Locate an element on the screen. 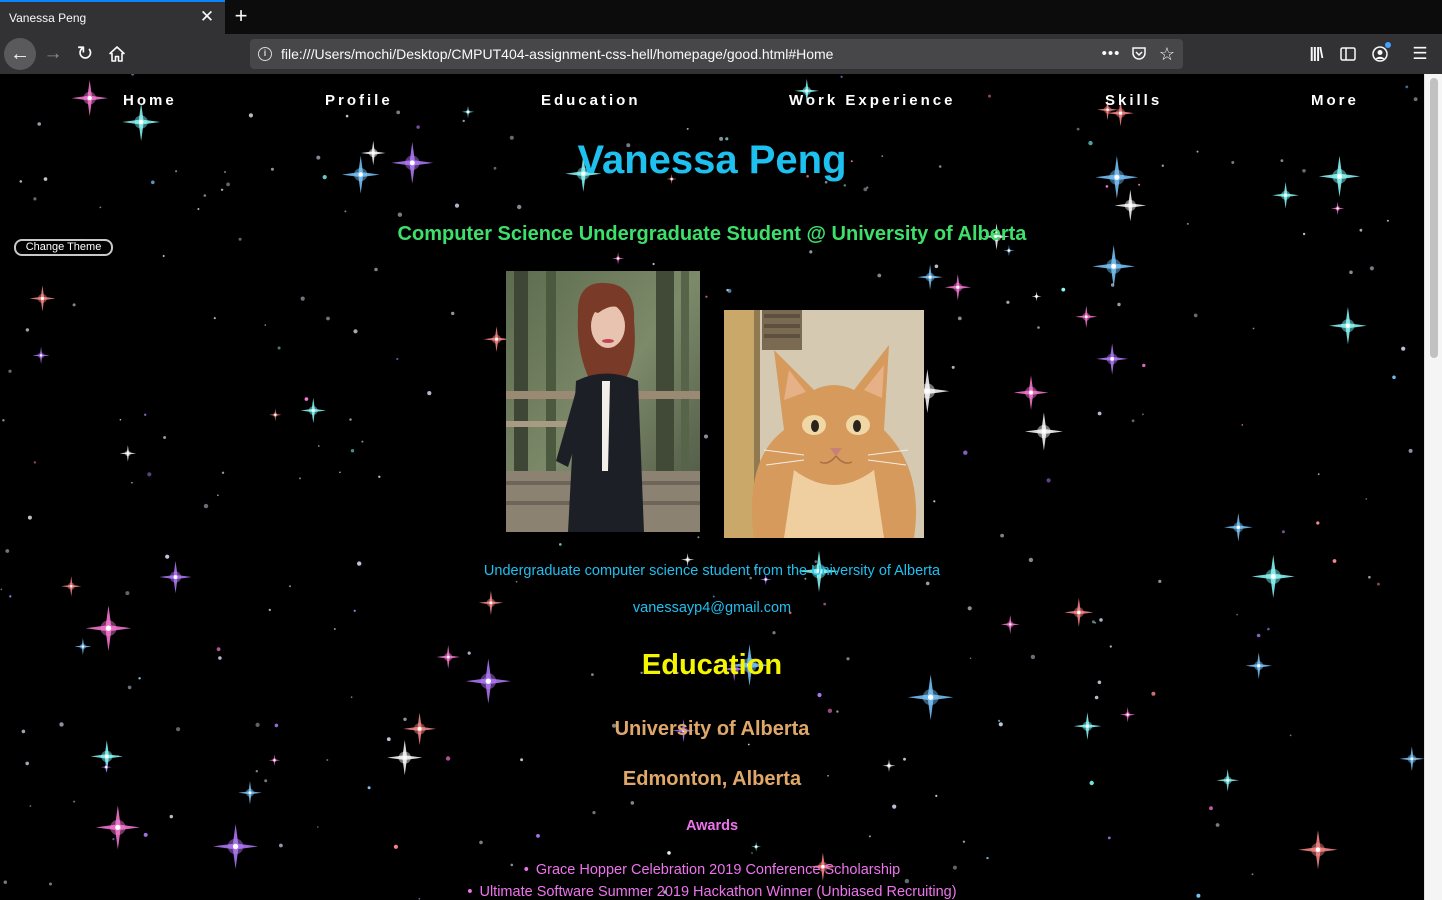 This screenshot has width=1442, height=900. email-link: vanessayp4@gmail.com is located at coordinates (712, 608).